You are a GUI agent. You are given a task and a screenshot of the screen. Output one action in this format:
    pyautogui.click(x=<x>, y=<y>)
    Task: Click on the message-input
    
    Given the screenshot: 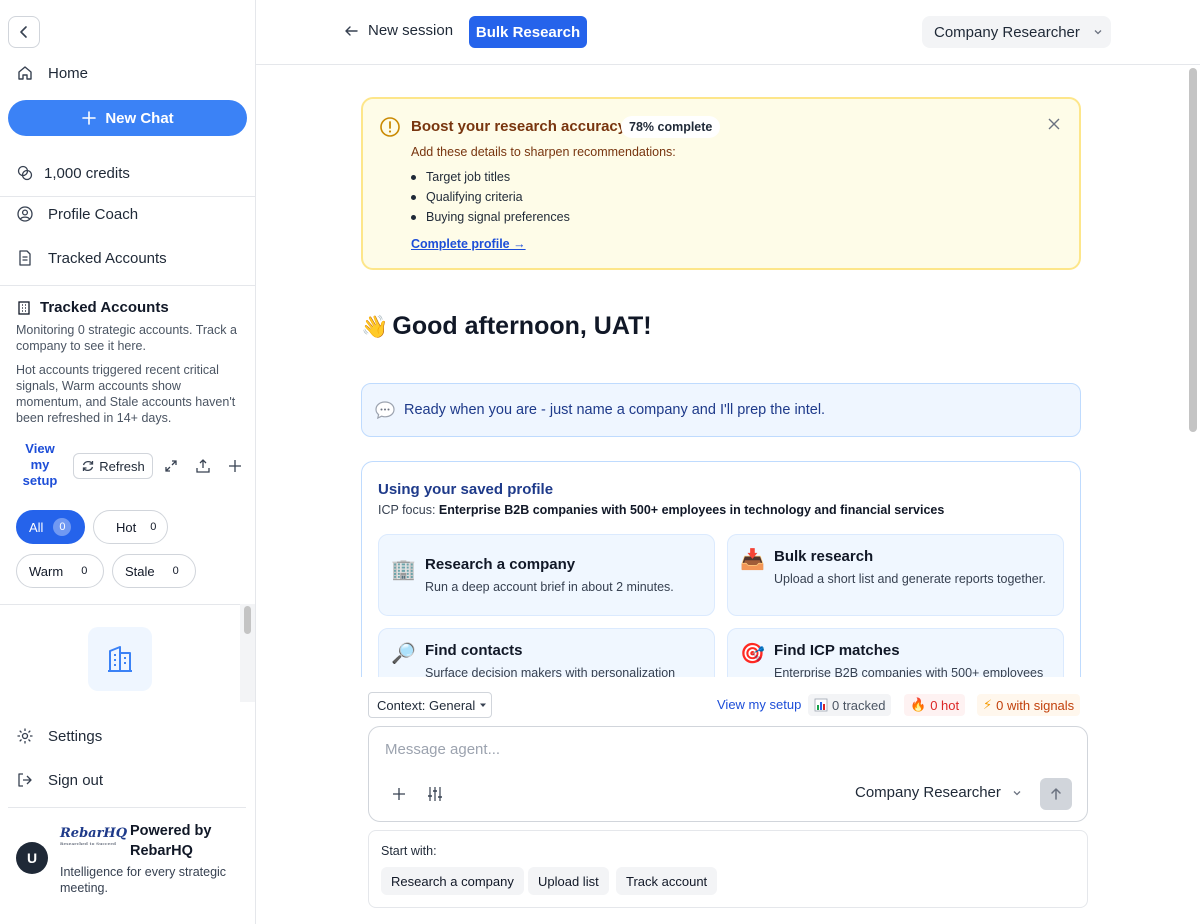 What is the action you would take?
    pyautogui.click(x=725, y=749)
    